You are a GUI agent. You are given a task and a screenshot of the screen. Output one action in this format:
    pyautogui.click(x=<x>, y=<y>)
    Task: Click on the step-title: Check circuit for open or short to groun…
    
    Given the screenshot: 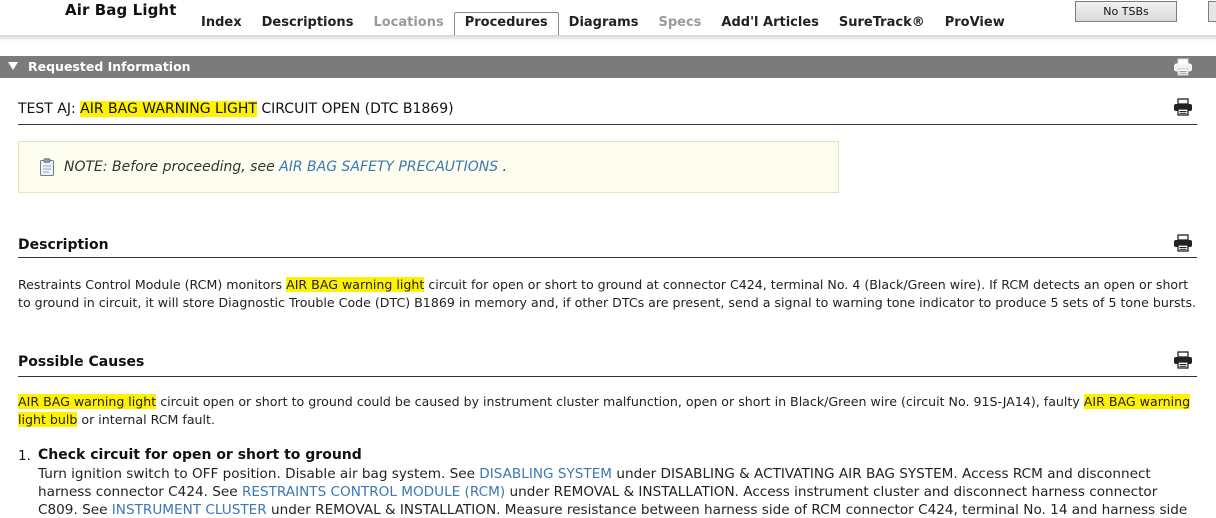 What is the action you would take?
    pyautogui.click(x=200, y=455)
    